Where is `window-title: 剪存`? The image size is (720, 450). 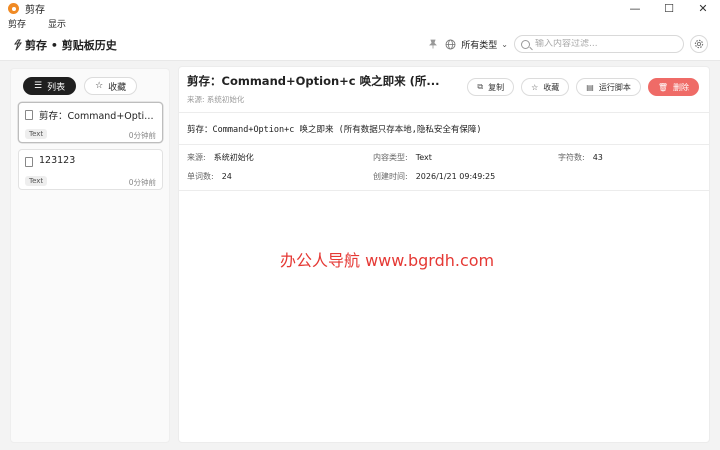
window-title: 剪存 is located at coordinates (35, 10).